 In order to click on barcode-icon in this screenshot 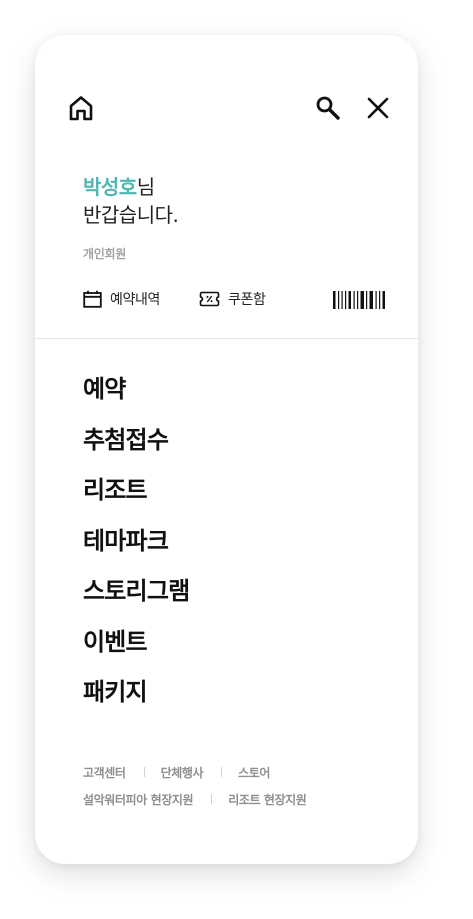, I will do `click(359, 300)`.